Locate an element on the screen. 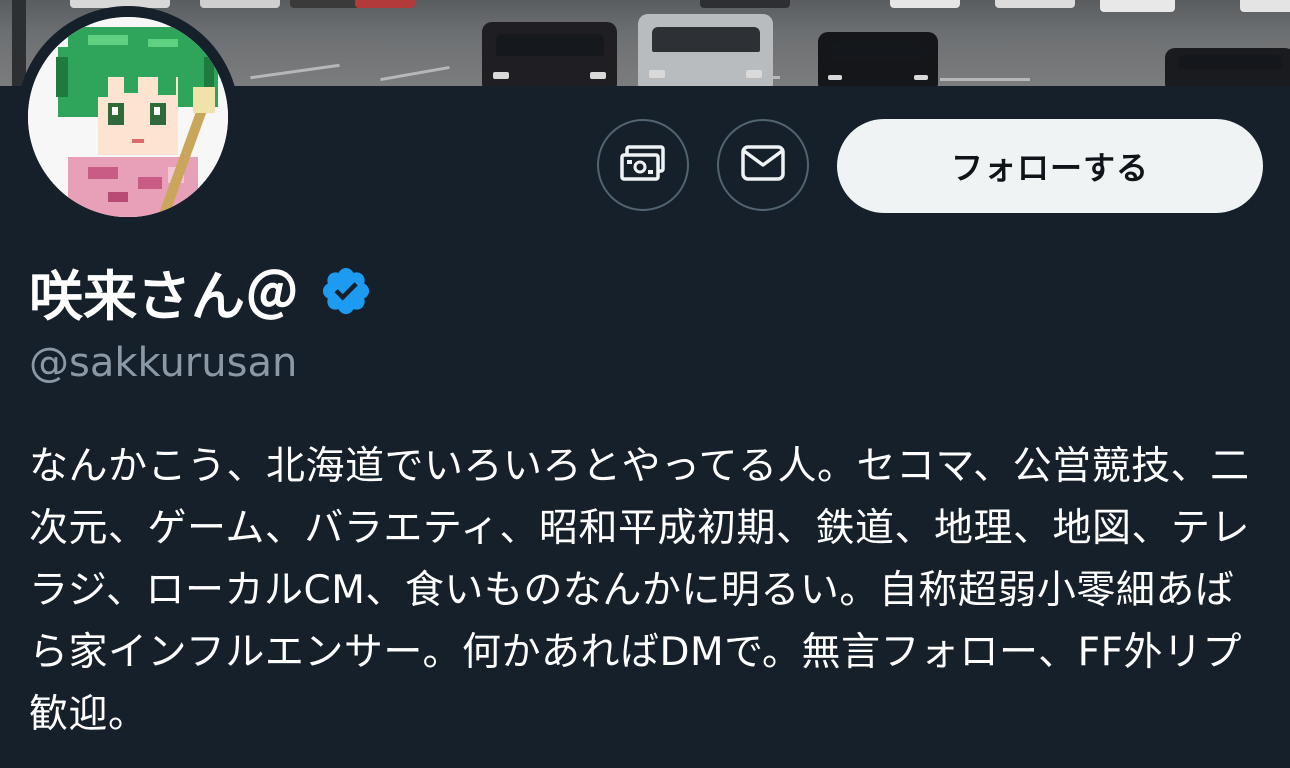 The image size is (1290, 768). follow-button: フォローする is located at coordinates (1050, 166).